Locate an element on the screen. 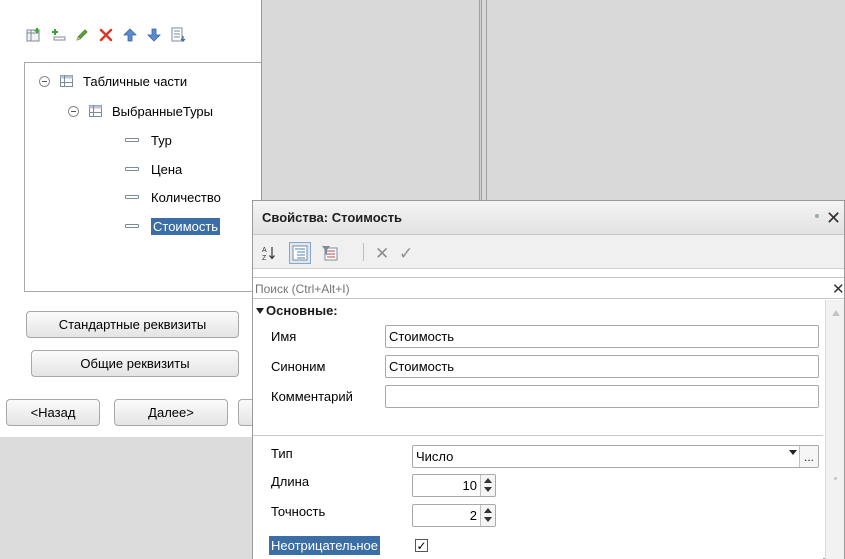 The width and height of the screenshot is (845, 559). search-input is located at coordinates (535, 288).